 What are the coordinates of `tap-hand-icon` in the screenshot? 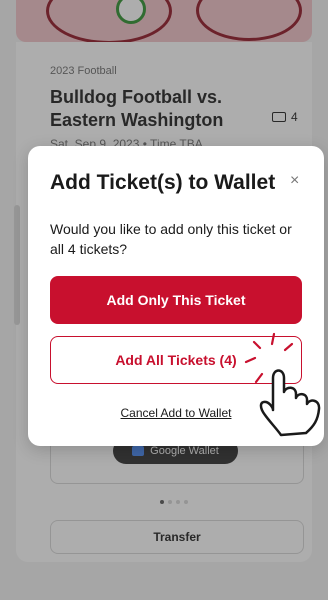 It's located at (282, 384).